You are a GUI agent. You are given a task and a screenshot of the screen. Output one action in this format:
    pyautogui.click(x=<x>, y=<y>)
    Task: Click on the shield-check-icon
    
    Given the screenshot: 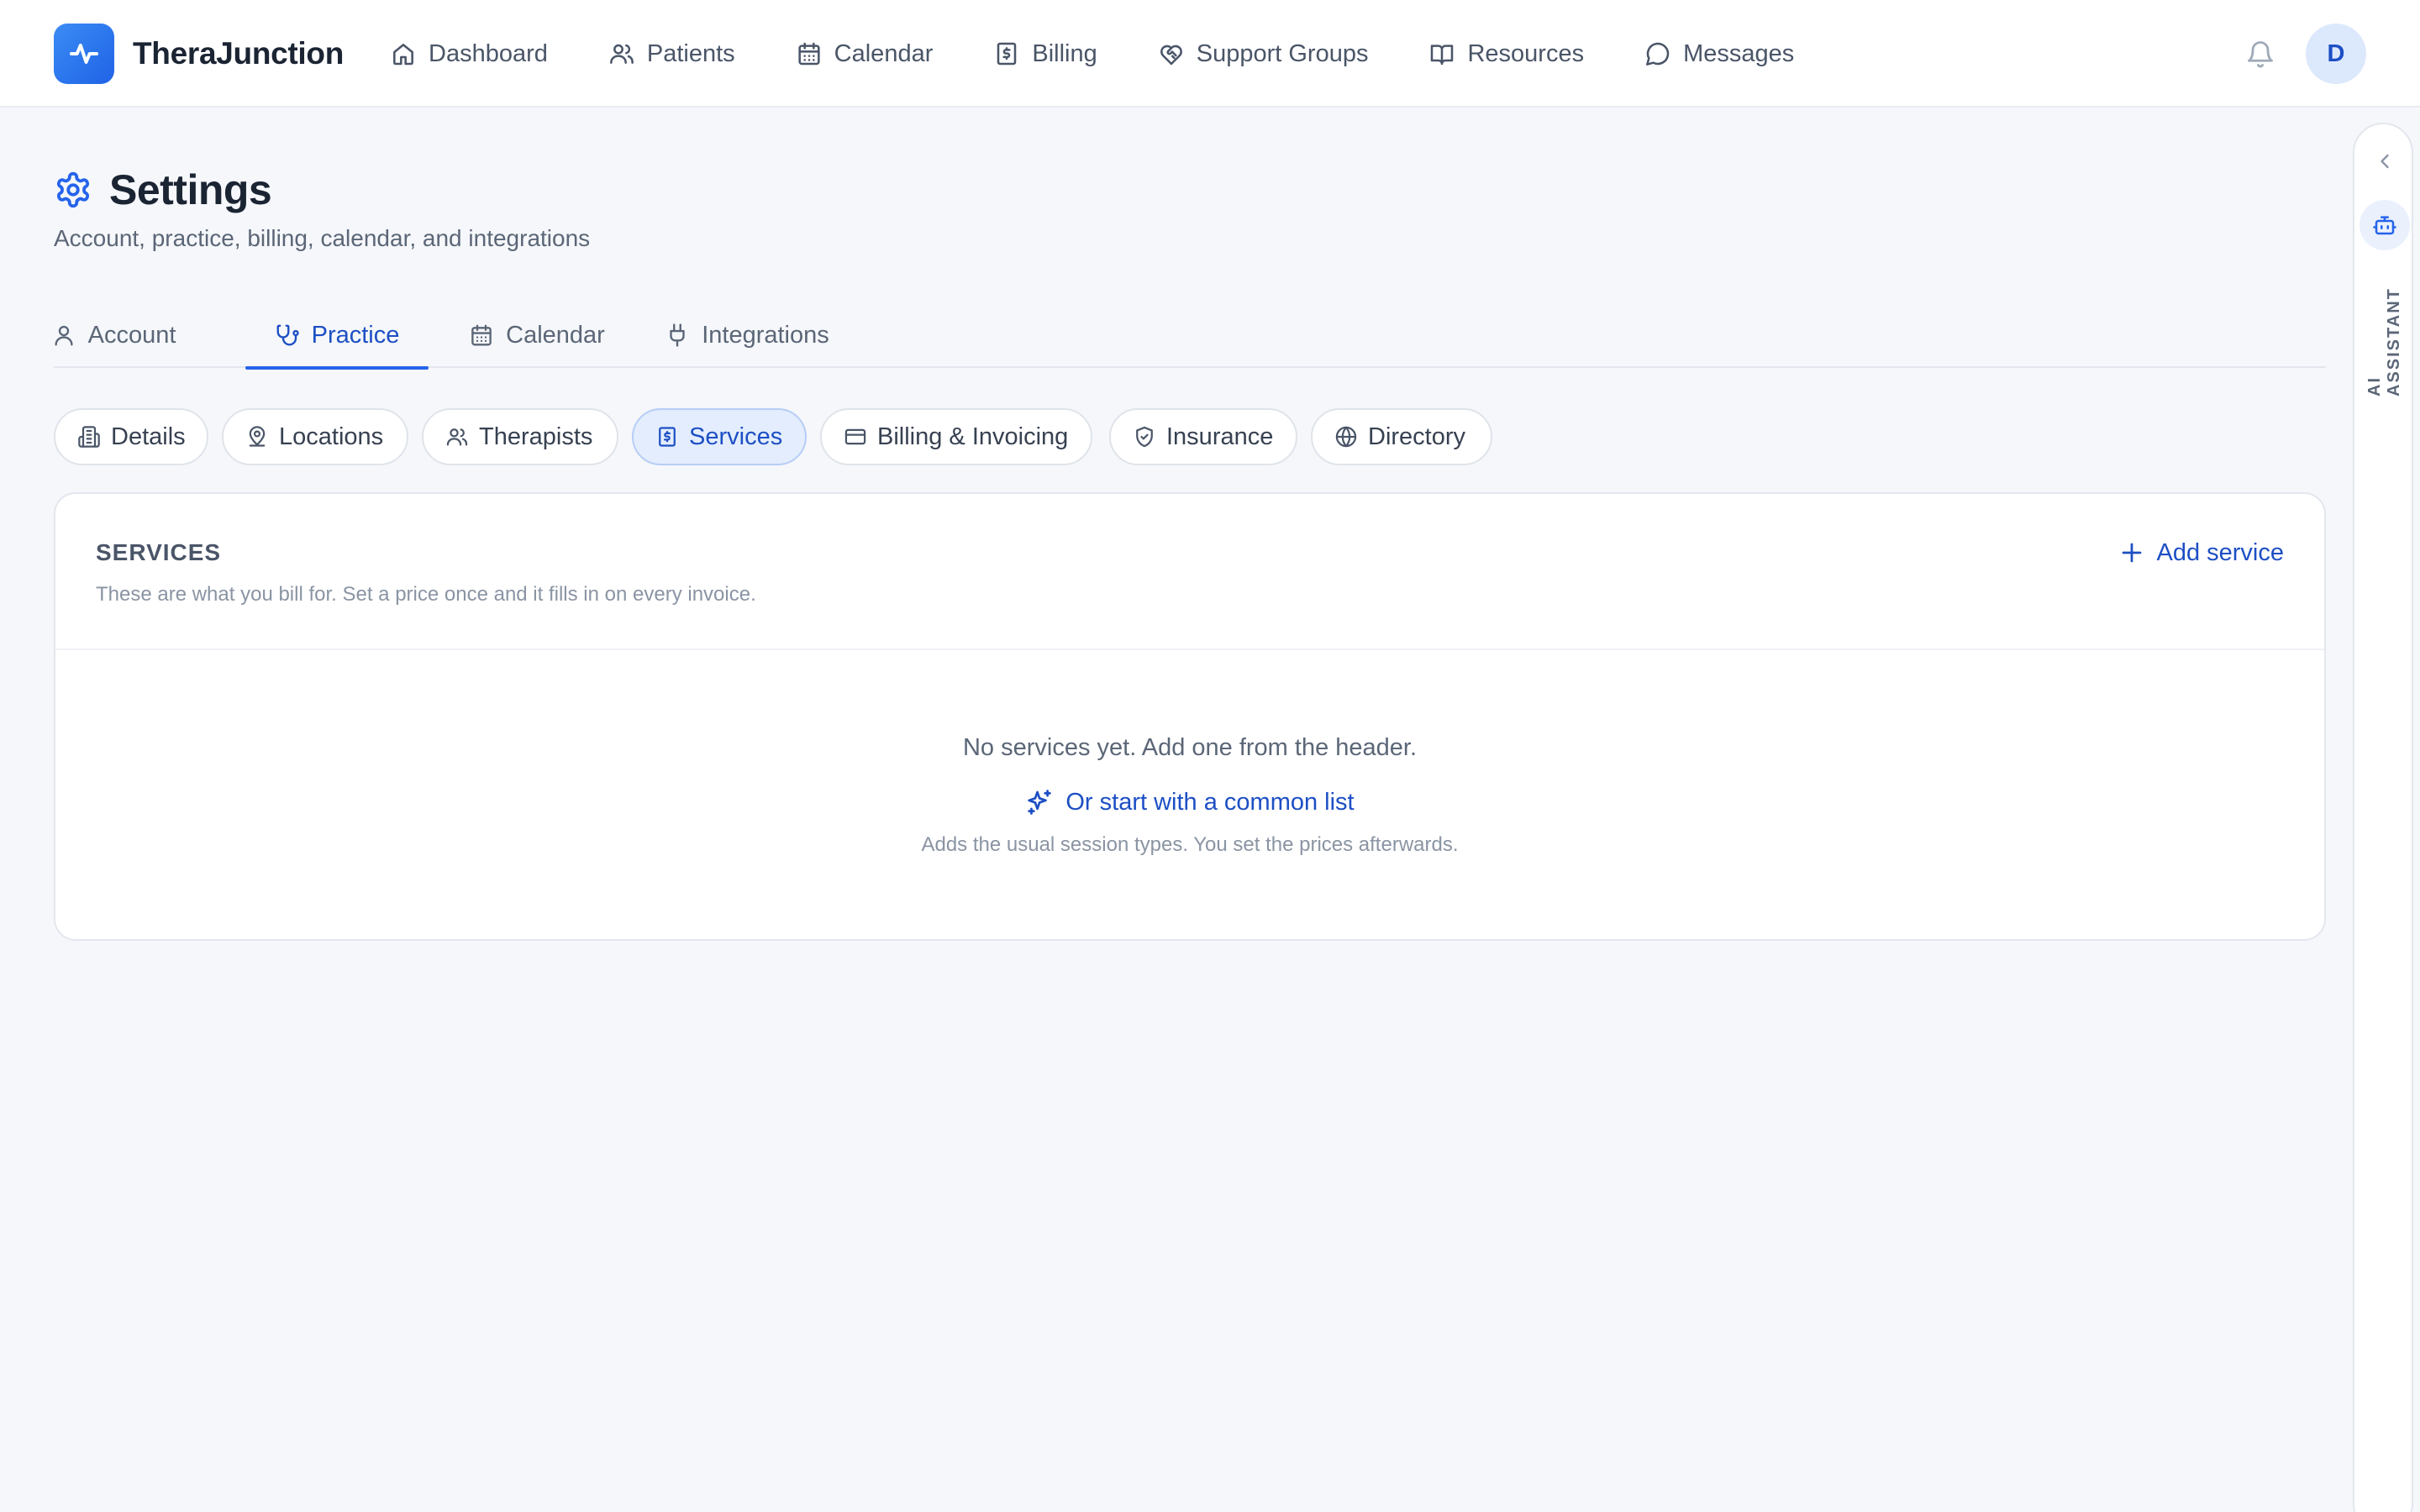 What is the action you would take?
    pyautogui.click(x=1144, y=437)
    